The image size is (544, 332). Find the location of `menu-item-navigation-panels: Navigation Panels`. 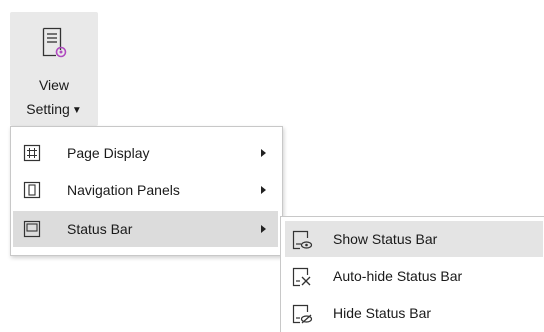

menu-item-navigation-panels: Navigation Panels is located at coordinates (145, 190).